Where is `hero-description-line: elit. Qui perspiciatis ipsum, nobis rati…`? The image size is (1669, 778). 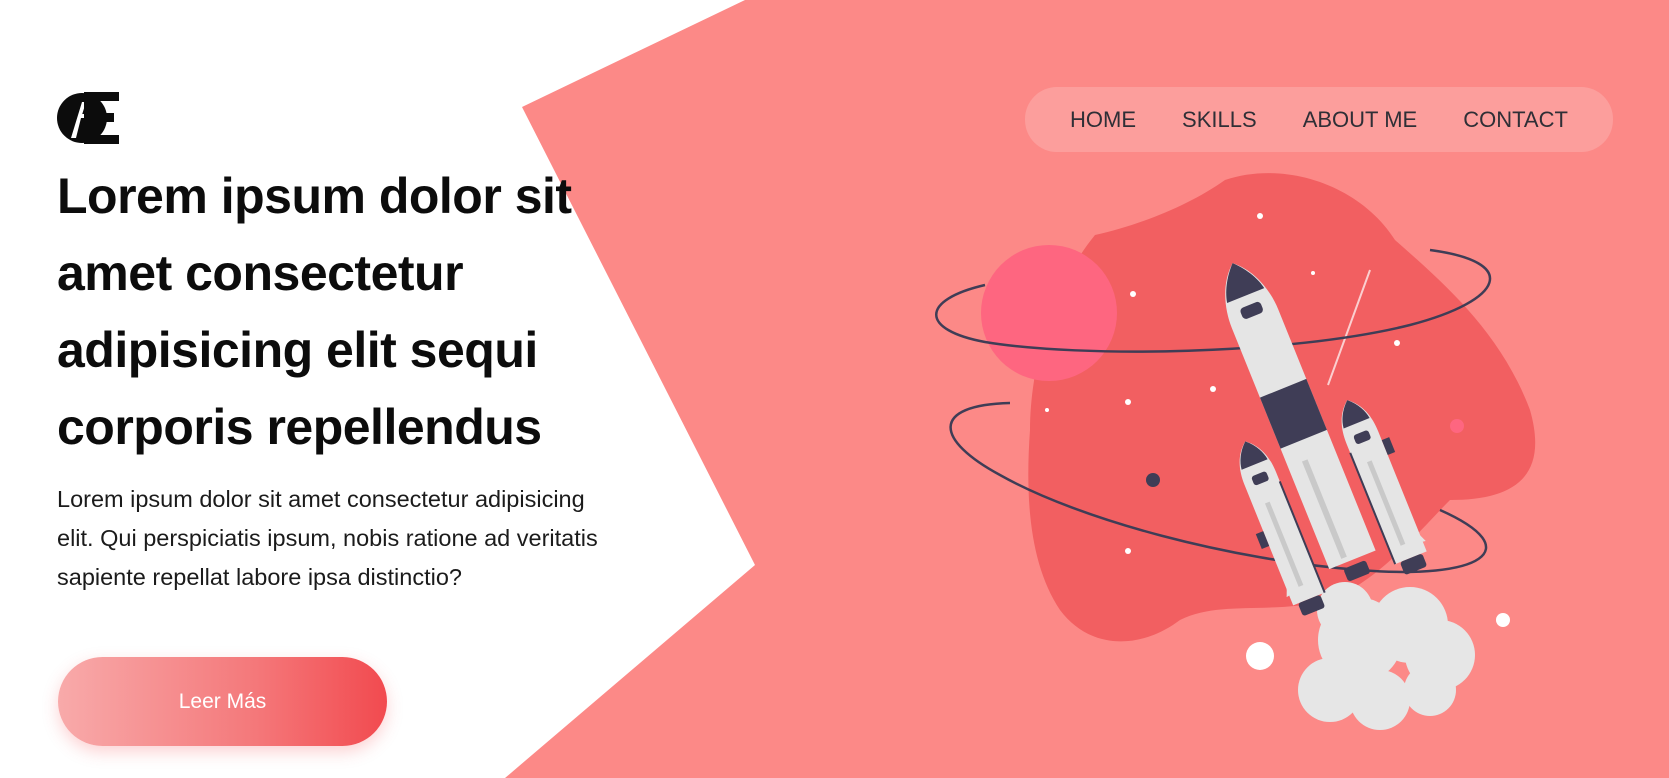
hero-description-line: elit. Qui perspiciatis ipsum, nobis rati… is located at coordinates (327, 538).